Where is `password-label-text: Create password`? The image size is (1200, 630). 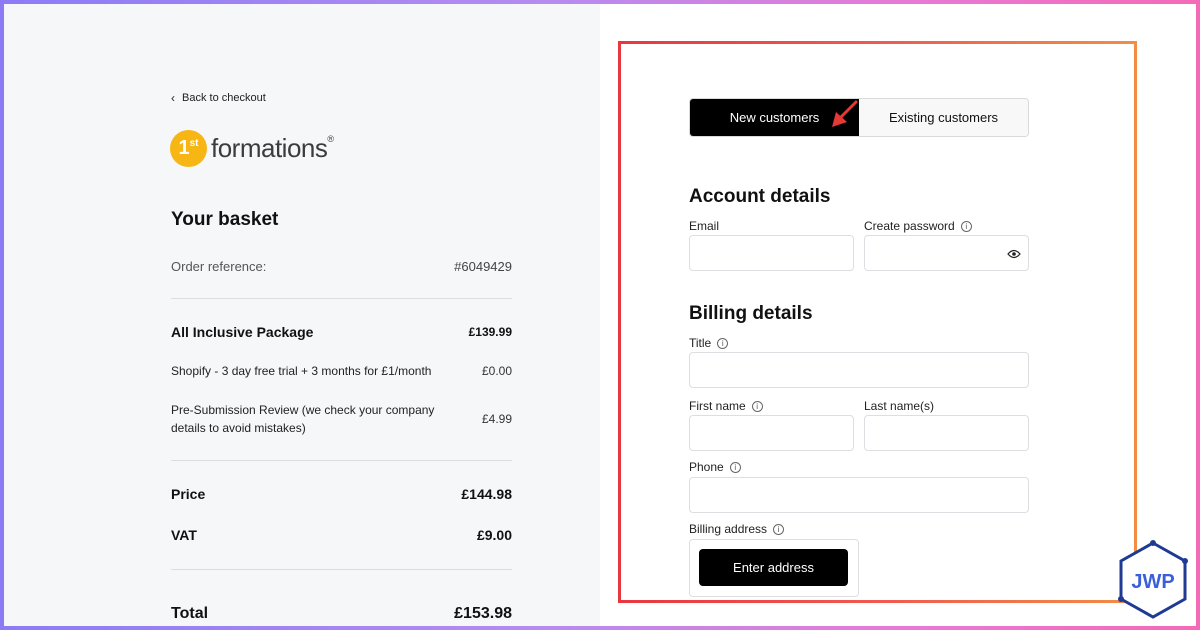
password-label-text: Create password is located at coordinates (909, 226).